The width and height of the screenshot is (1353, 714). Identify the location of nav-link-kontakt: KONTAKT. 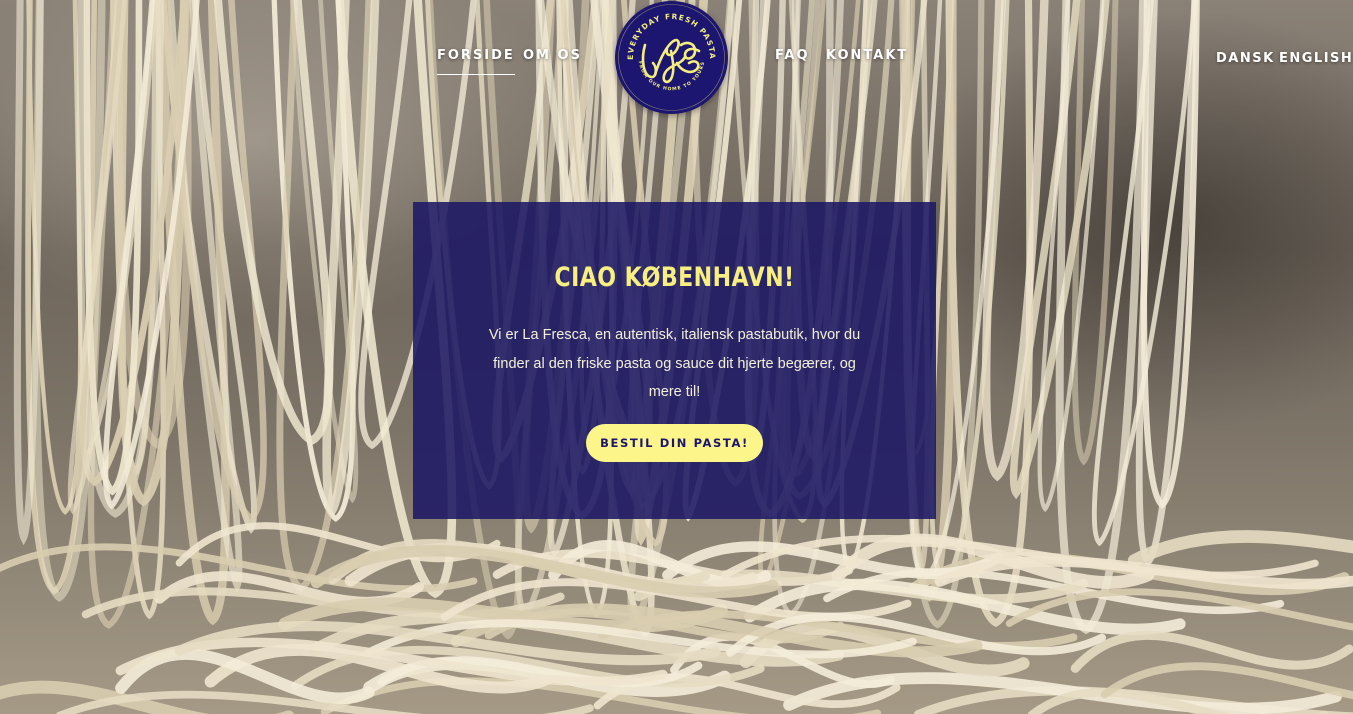
(867, 55).